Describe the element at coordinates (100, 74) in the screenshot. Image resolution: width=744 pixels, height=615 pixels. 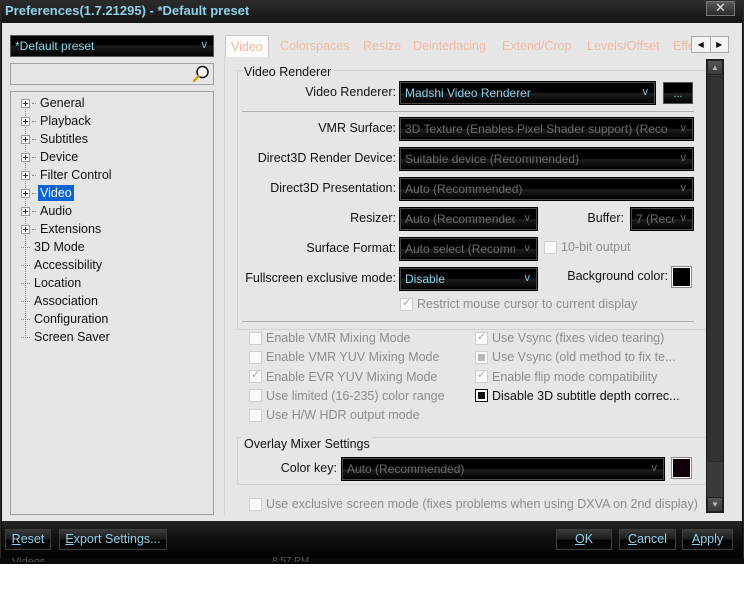
I see `search-input` at that location.